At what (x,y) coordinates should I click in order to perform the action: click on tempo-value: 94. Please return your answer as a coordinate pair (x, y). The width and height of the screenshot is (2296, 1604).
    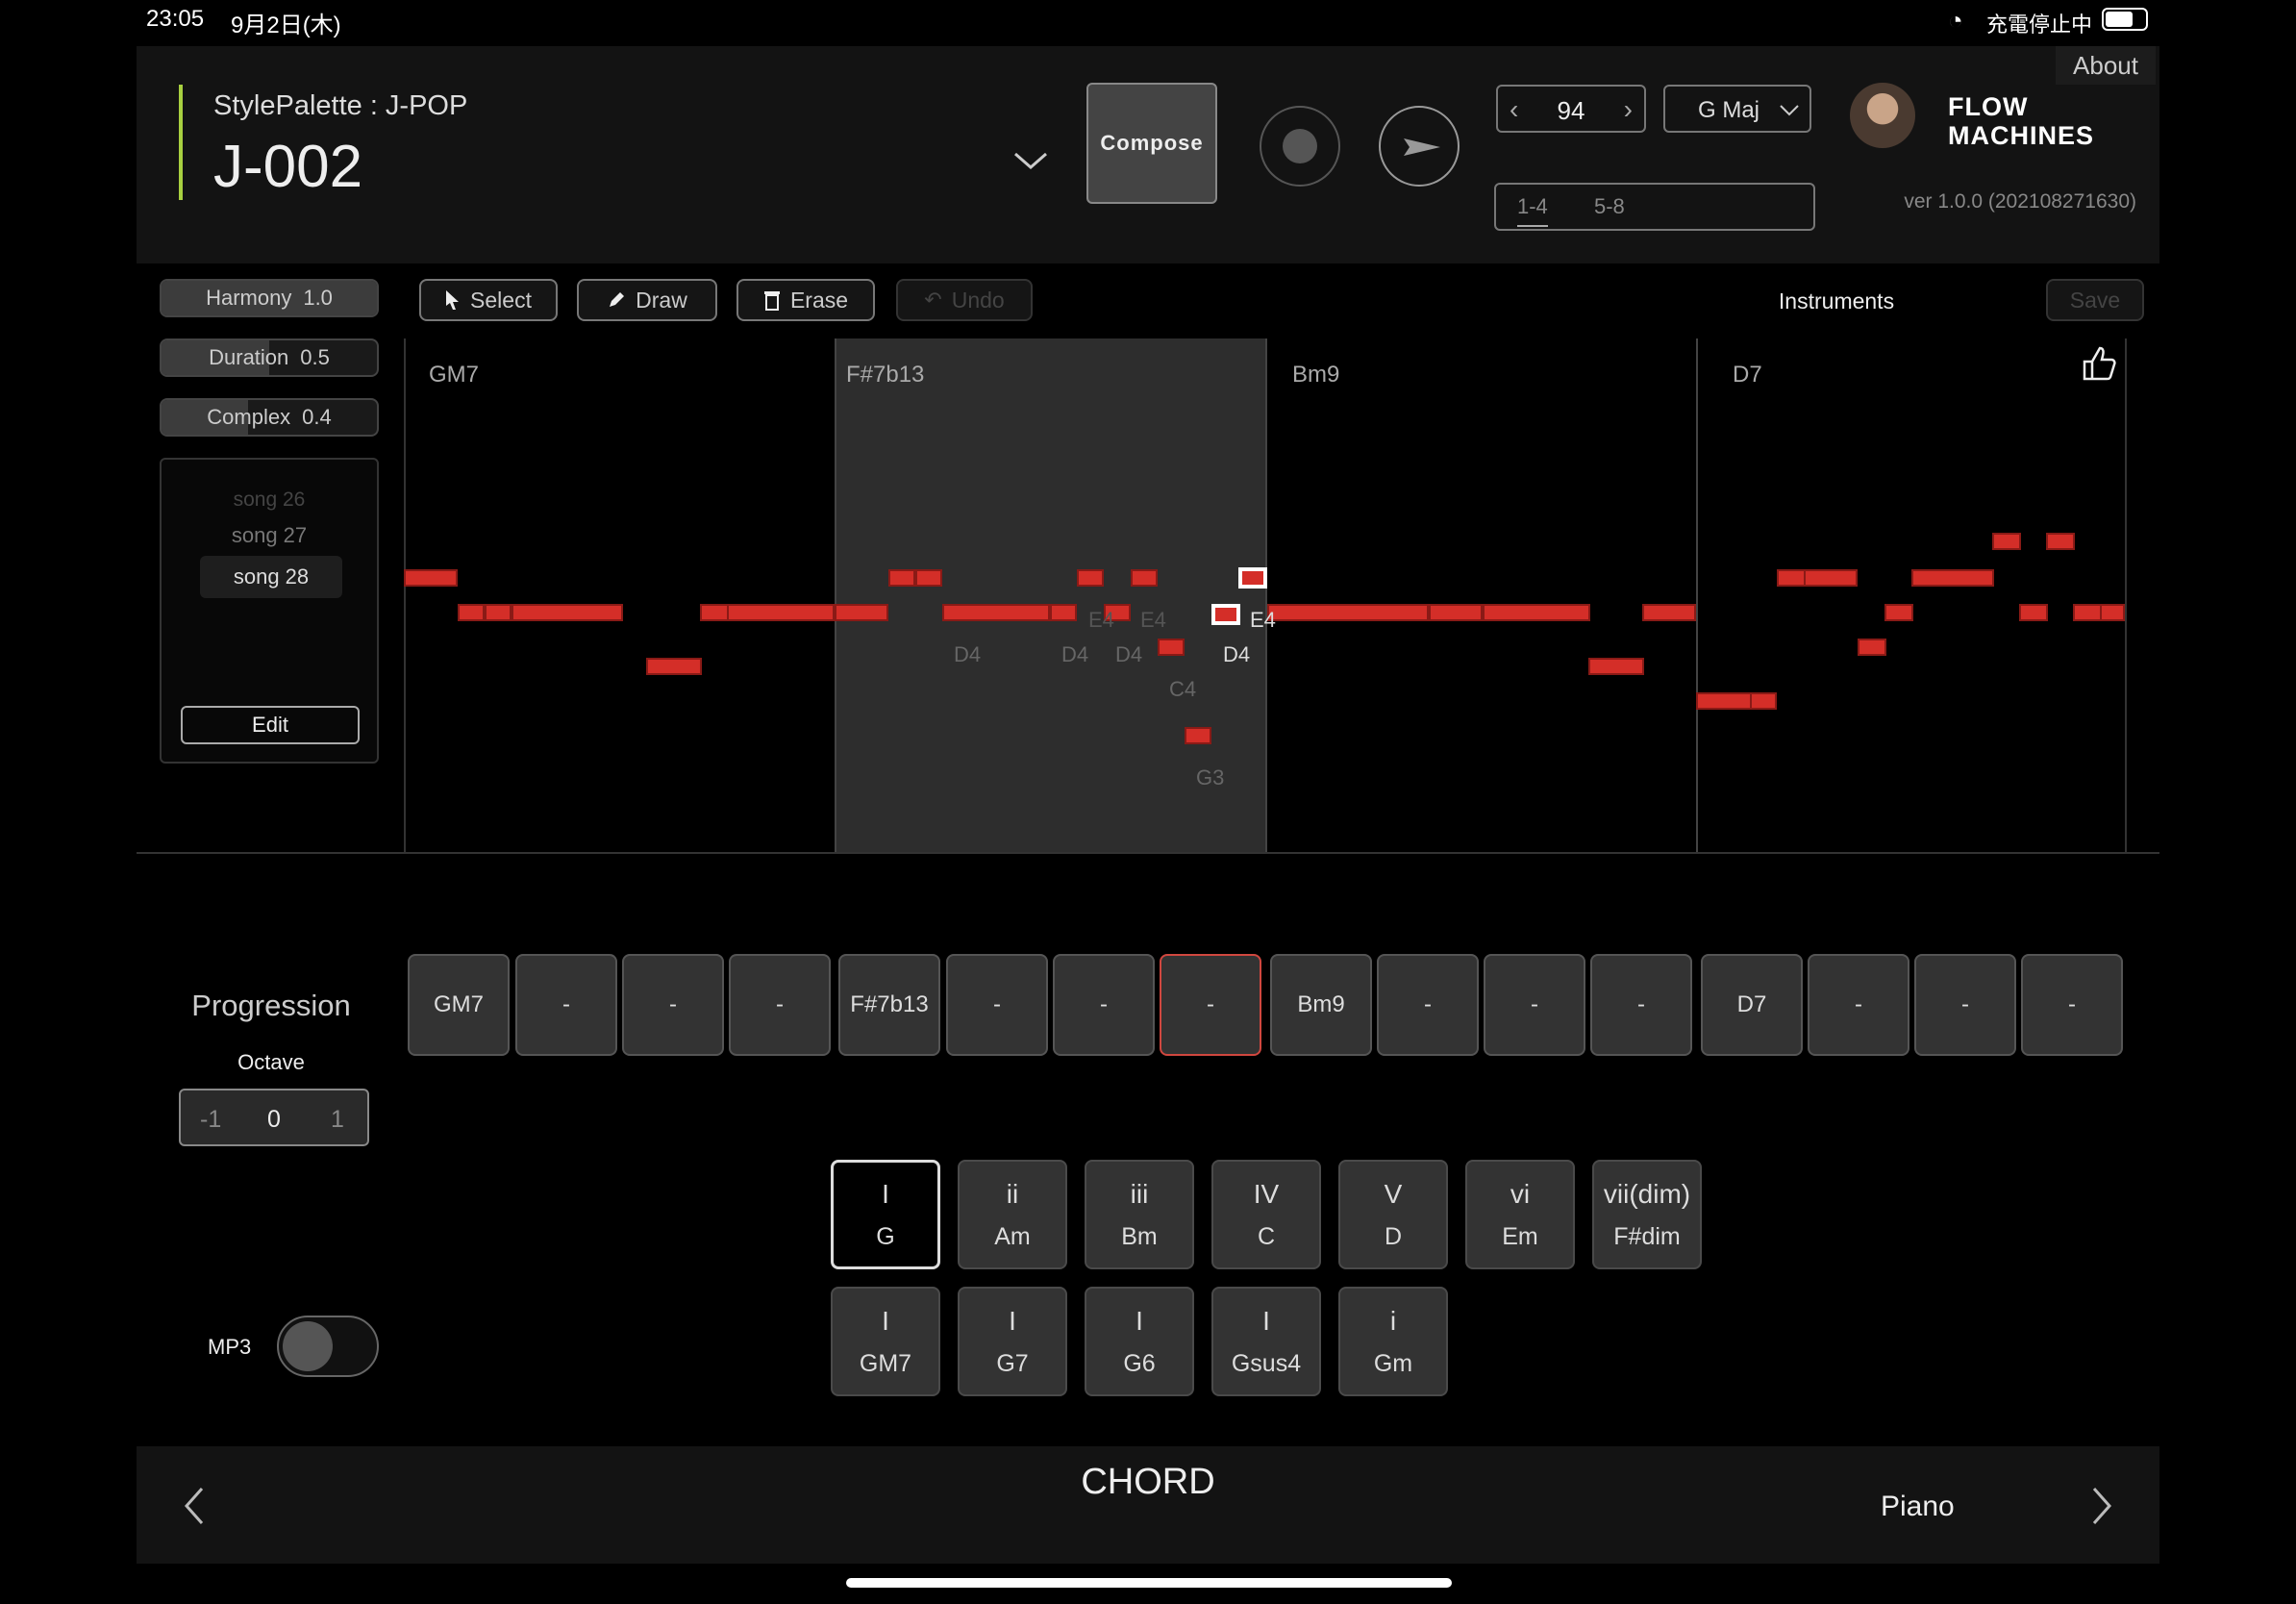
    Looking at the image, I should click on (1571, 111).